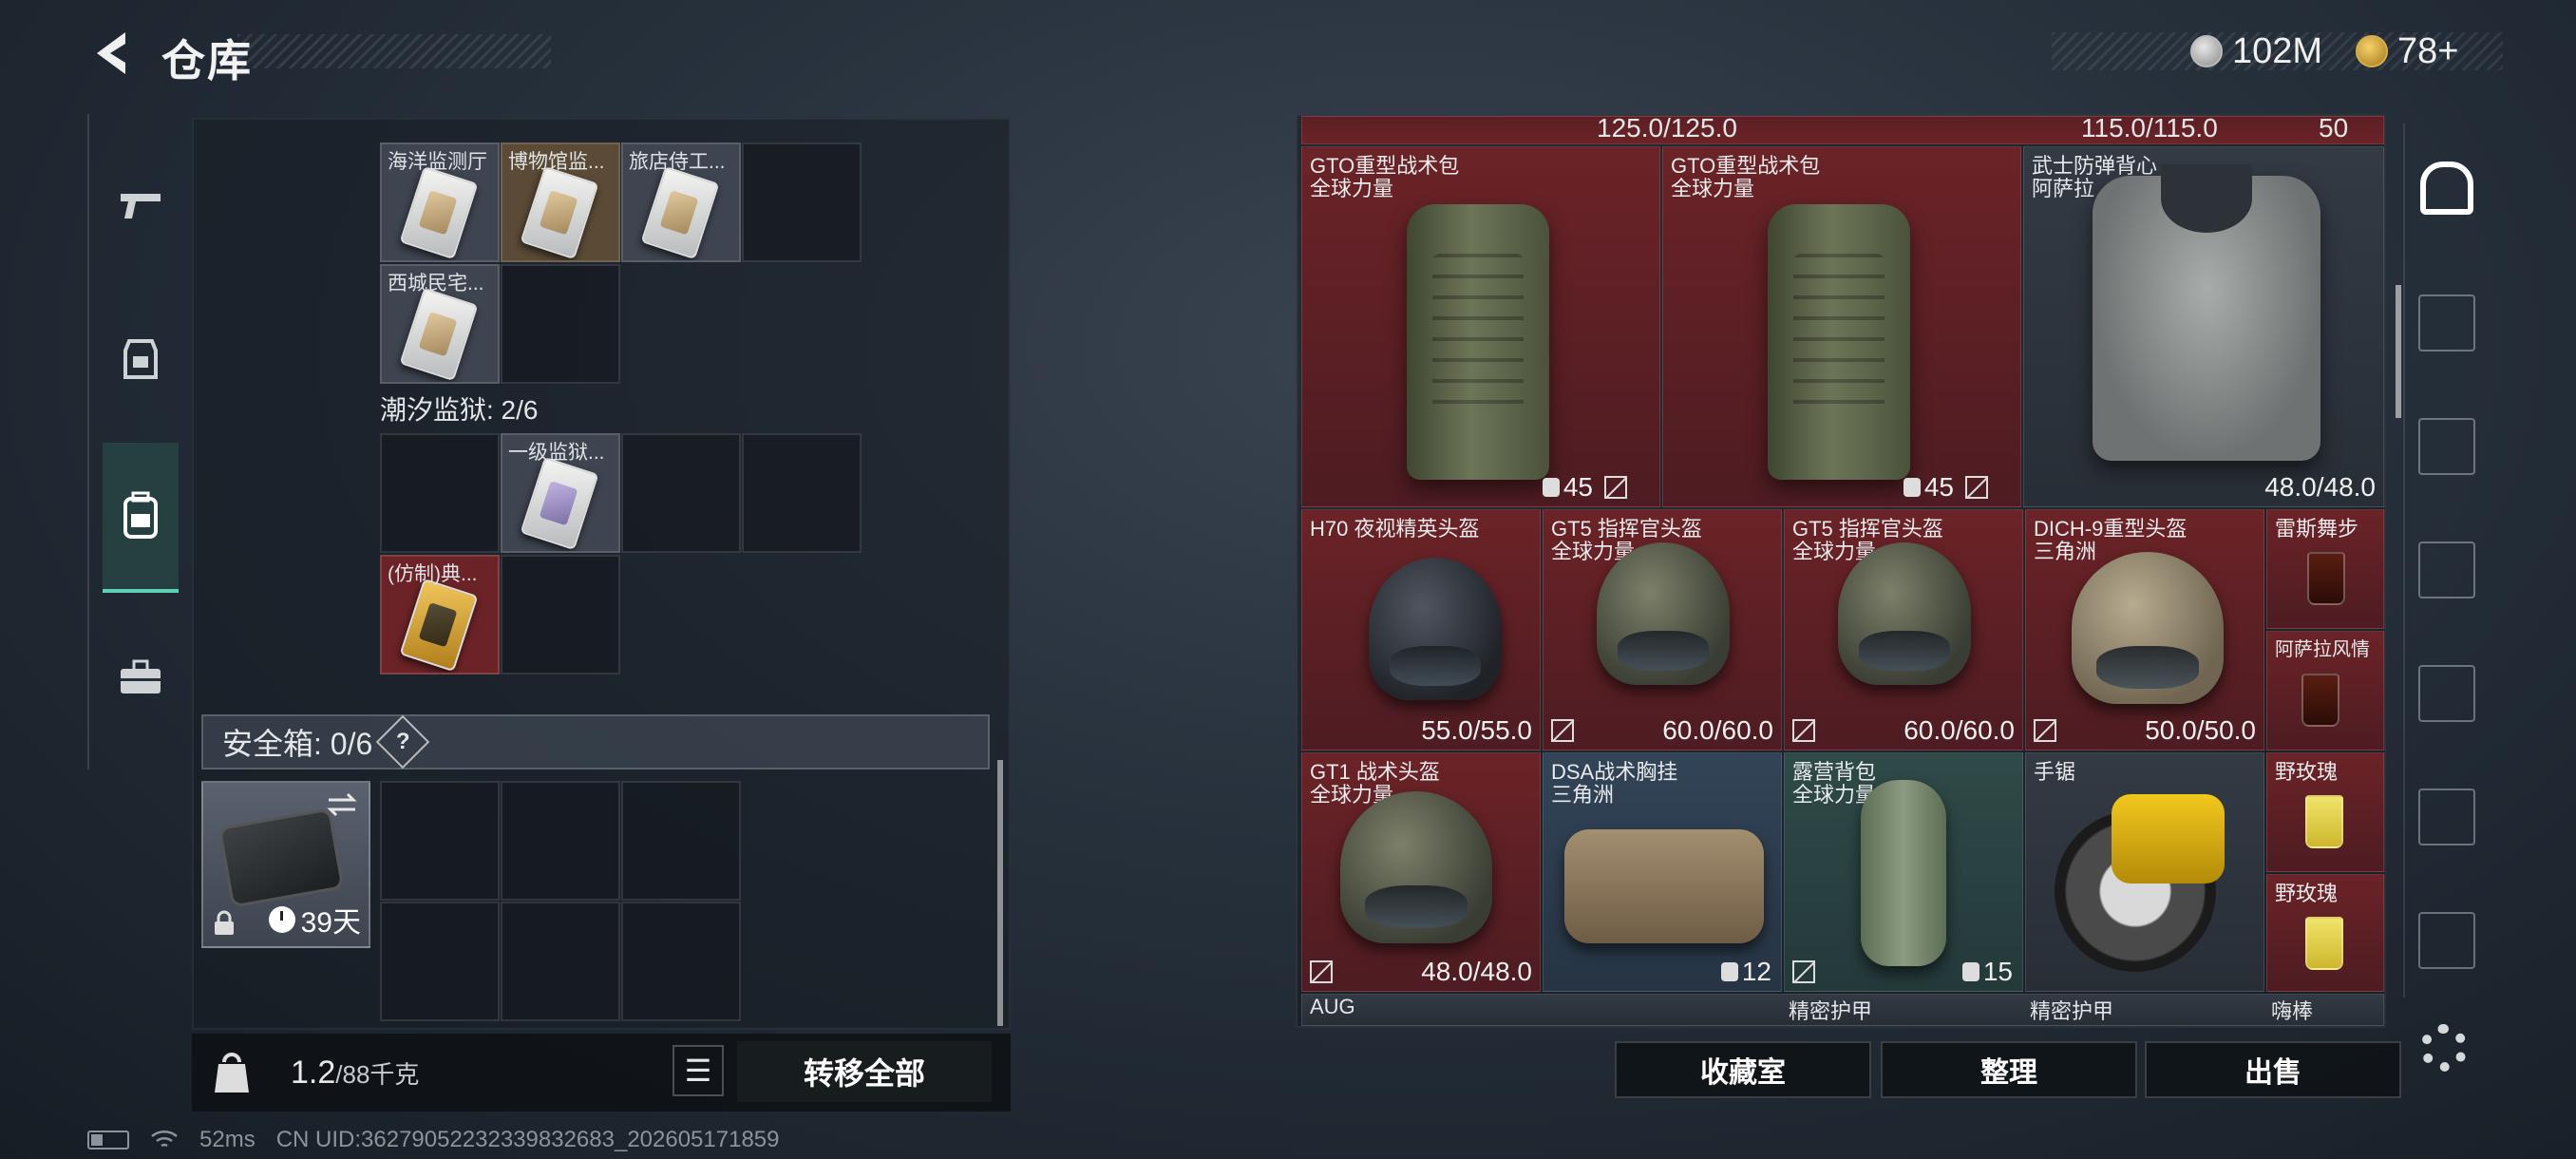  Describe the element at coordinates (342, 804) in the screenshot. I see `swap-icon` at that location.